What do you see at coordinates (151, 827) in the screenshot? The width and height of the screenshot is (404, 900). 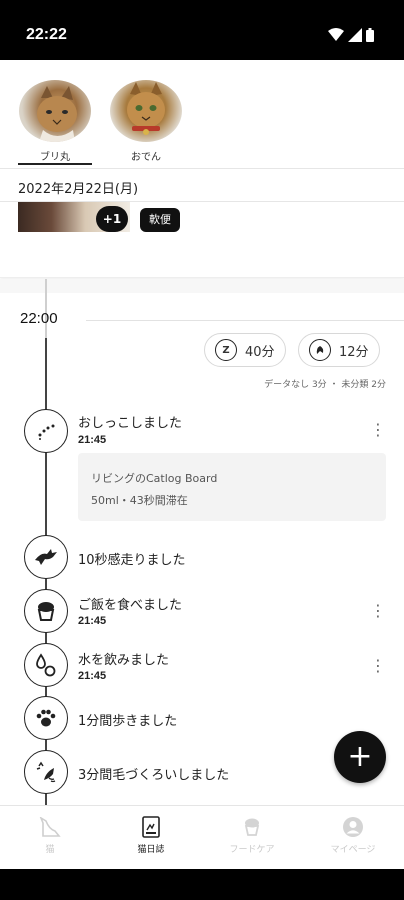 I see `diary-icon` at bounding box center [151, 827].